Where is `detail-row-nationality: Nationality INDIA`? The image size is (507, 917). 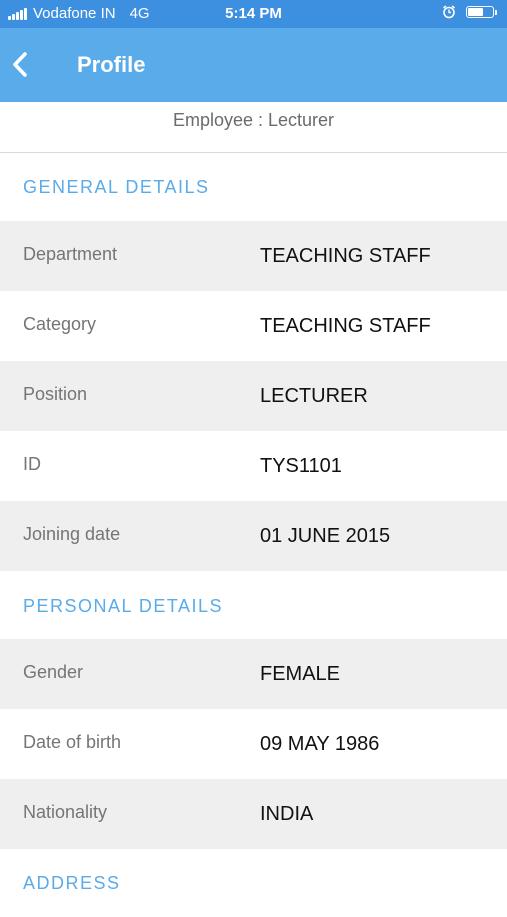
detail-row-nationality: Nationality INDIA is located at coordinates (253, 814).